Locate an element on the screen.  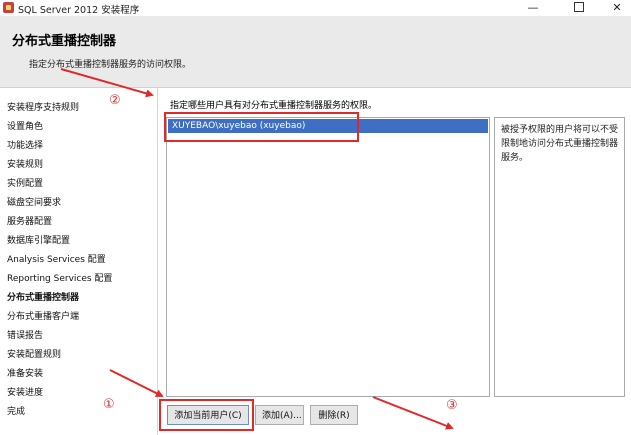
sidebar-item-server-config: 服务器配置 is located at coordinates (29, 220).